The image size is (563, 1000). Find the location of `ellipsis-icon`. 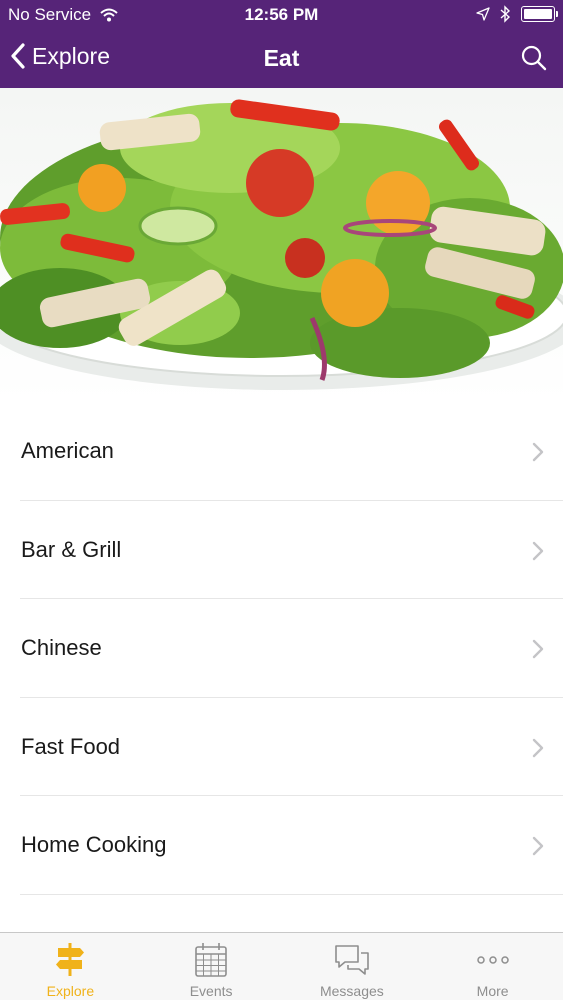

ellipsis-icon is located at coordinates (492, 960).